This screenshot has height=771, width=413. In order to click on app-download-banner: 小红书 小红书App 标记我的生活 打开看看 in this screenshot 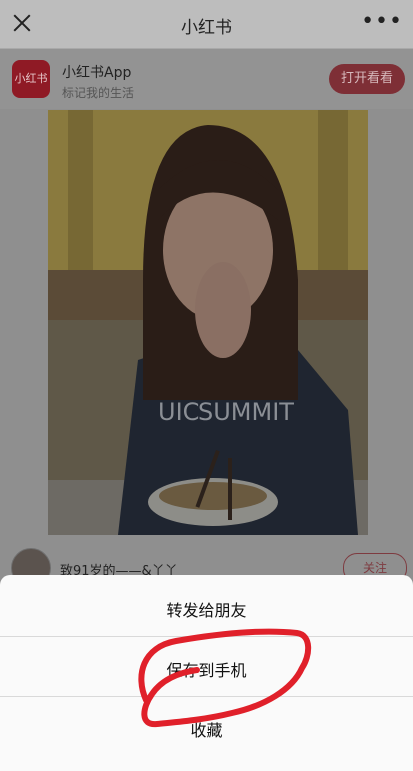, I will do `click(206, 79)`.